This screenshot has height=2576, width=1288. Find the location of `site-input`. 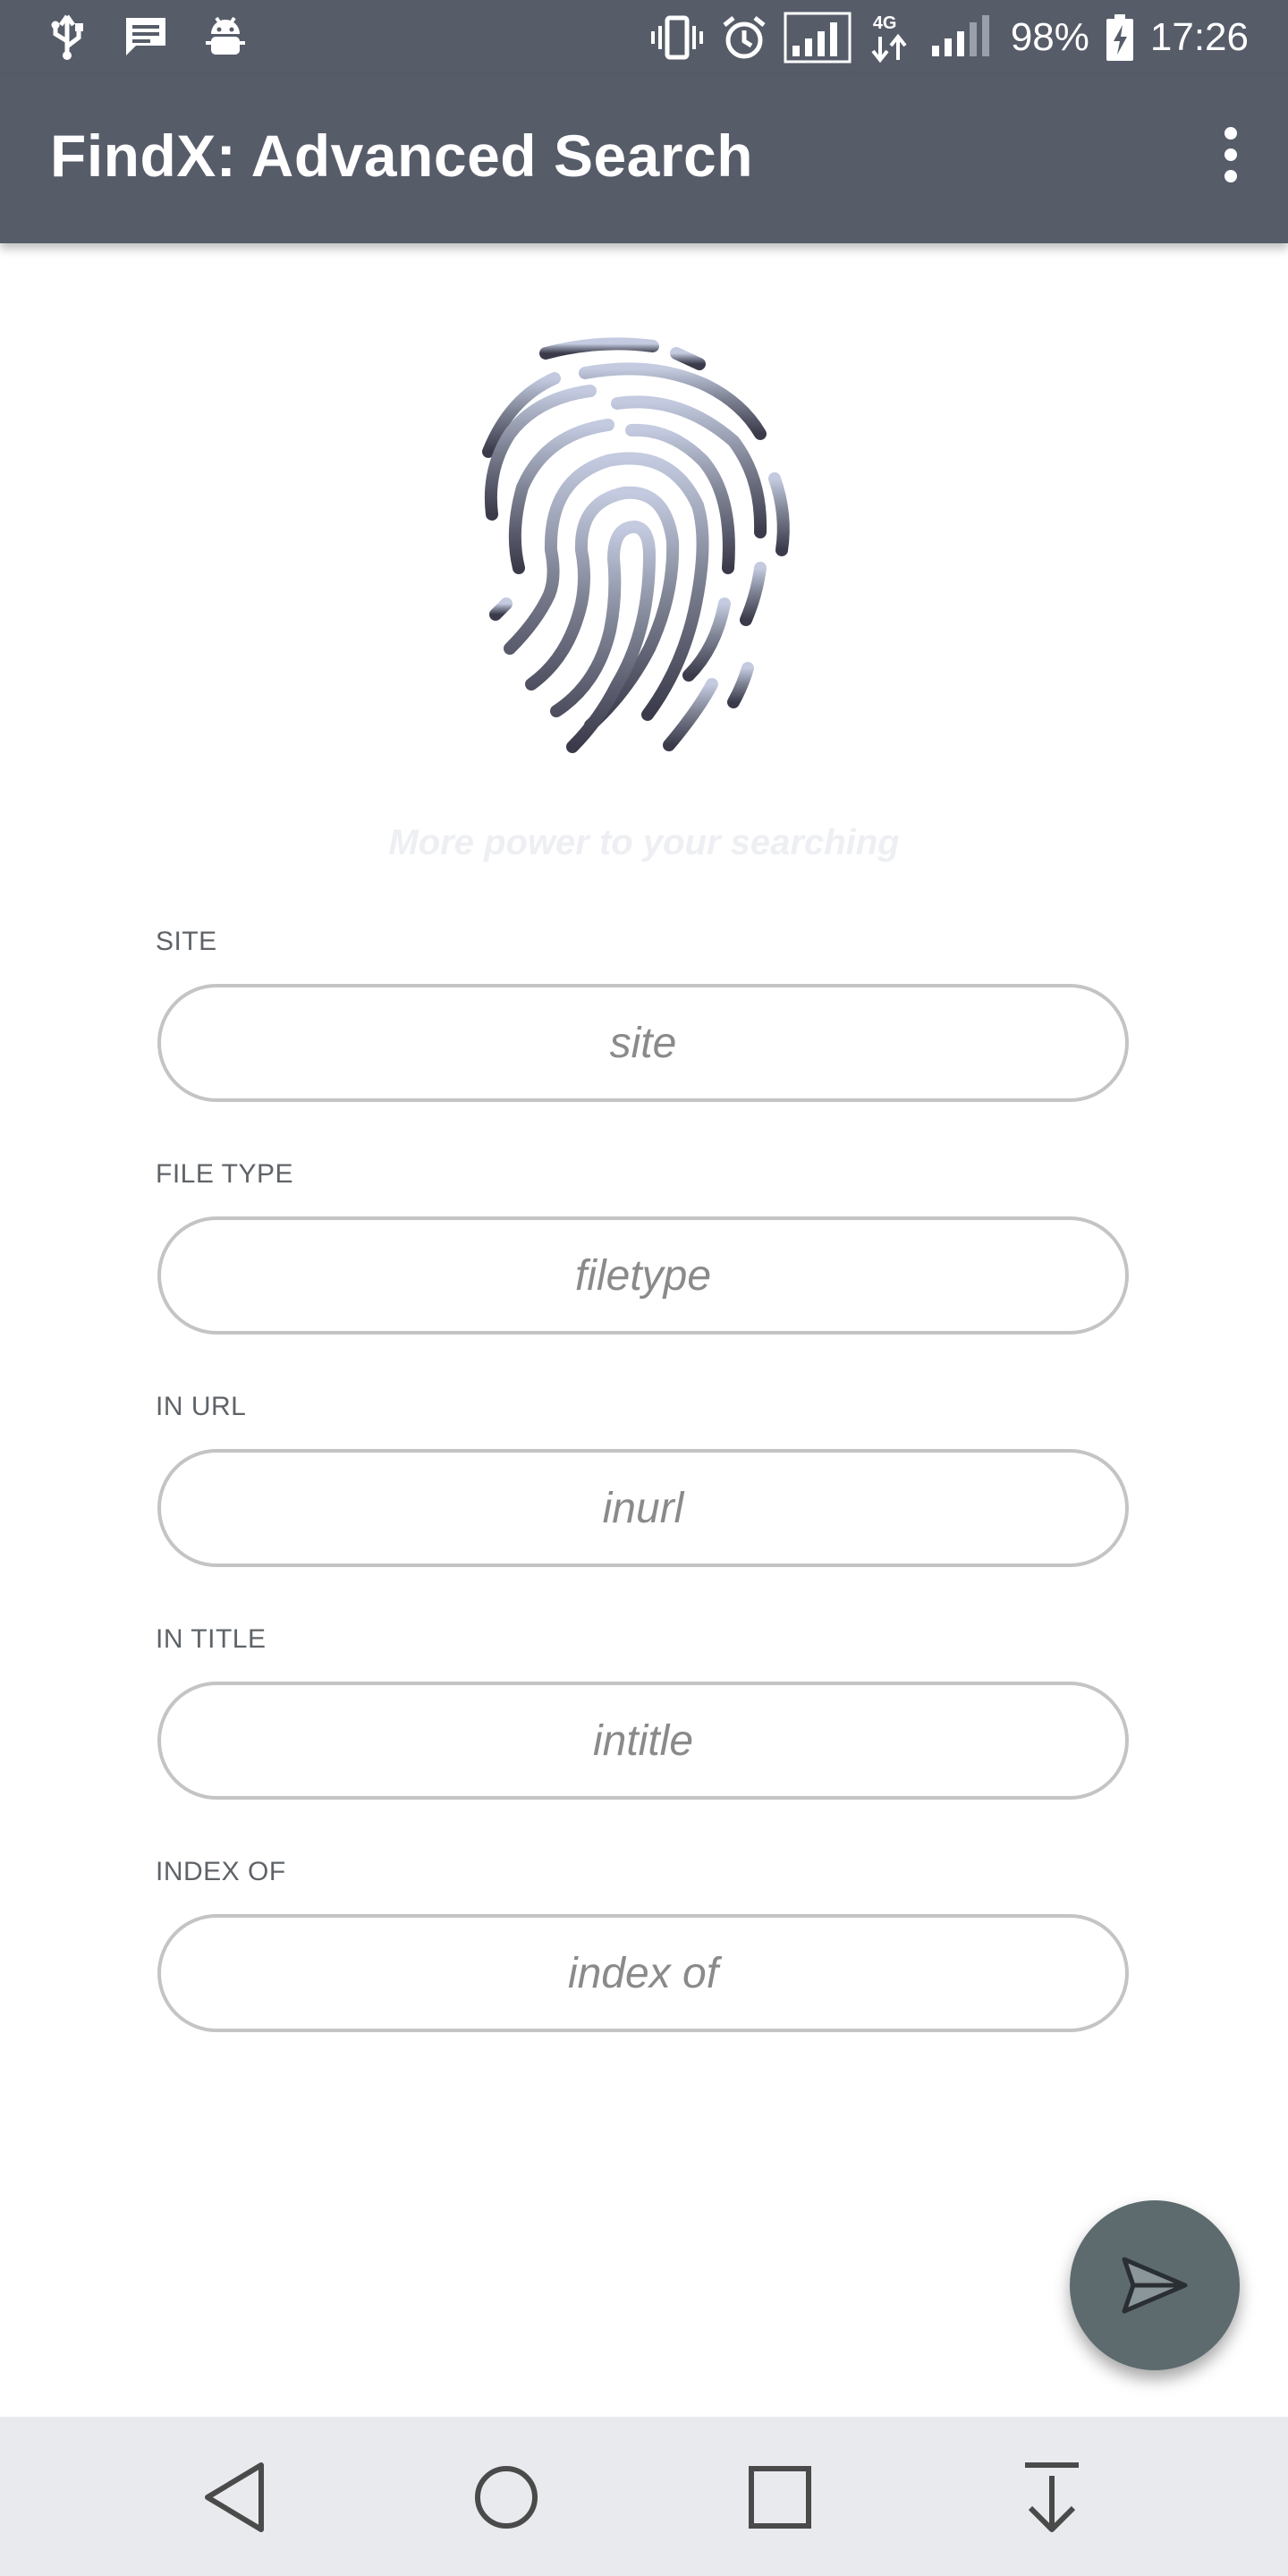

site-input is located at coordinates (643, 1043).